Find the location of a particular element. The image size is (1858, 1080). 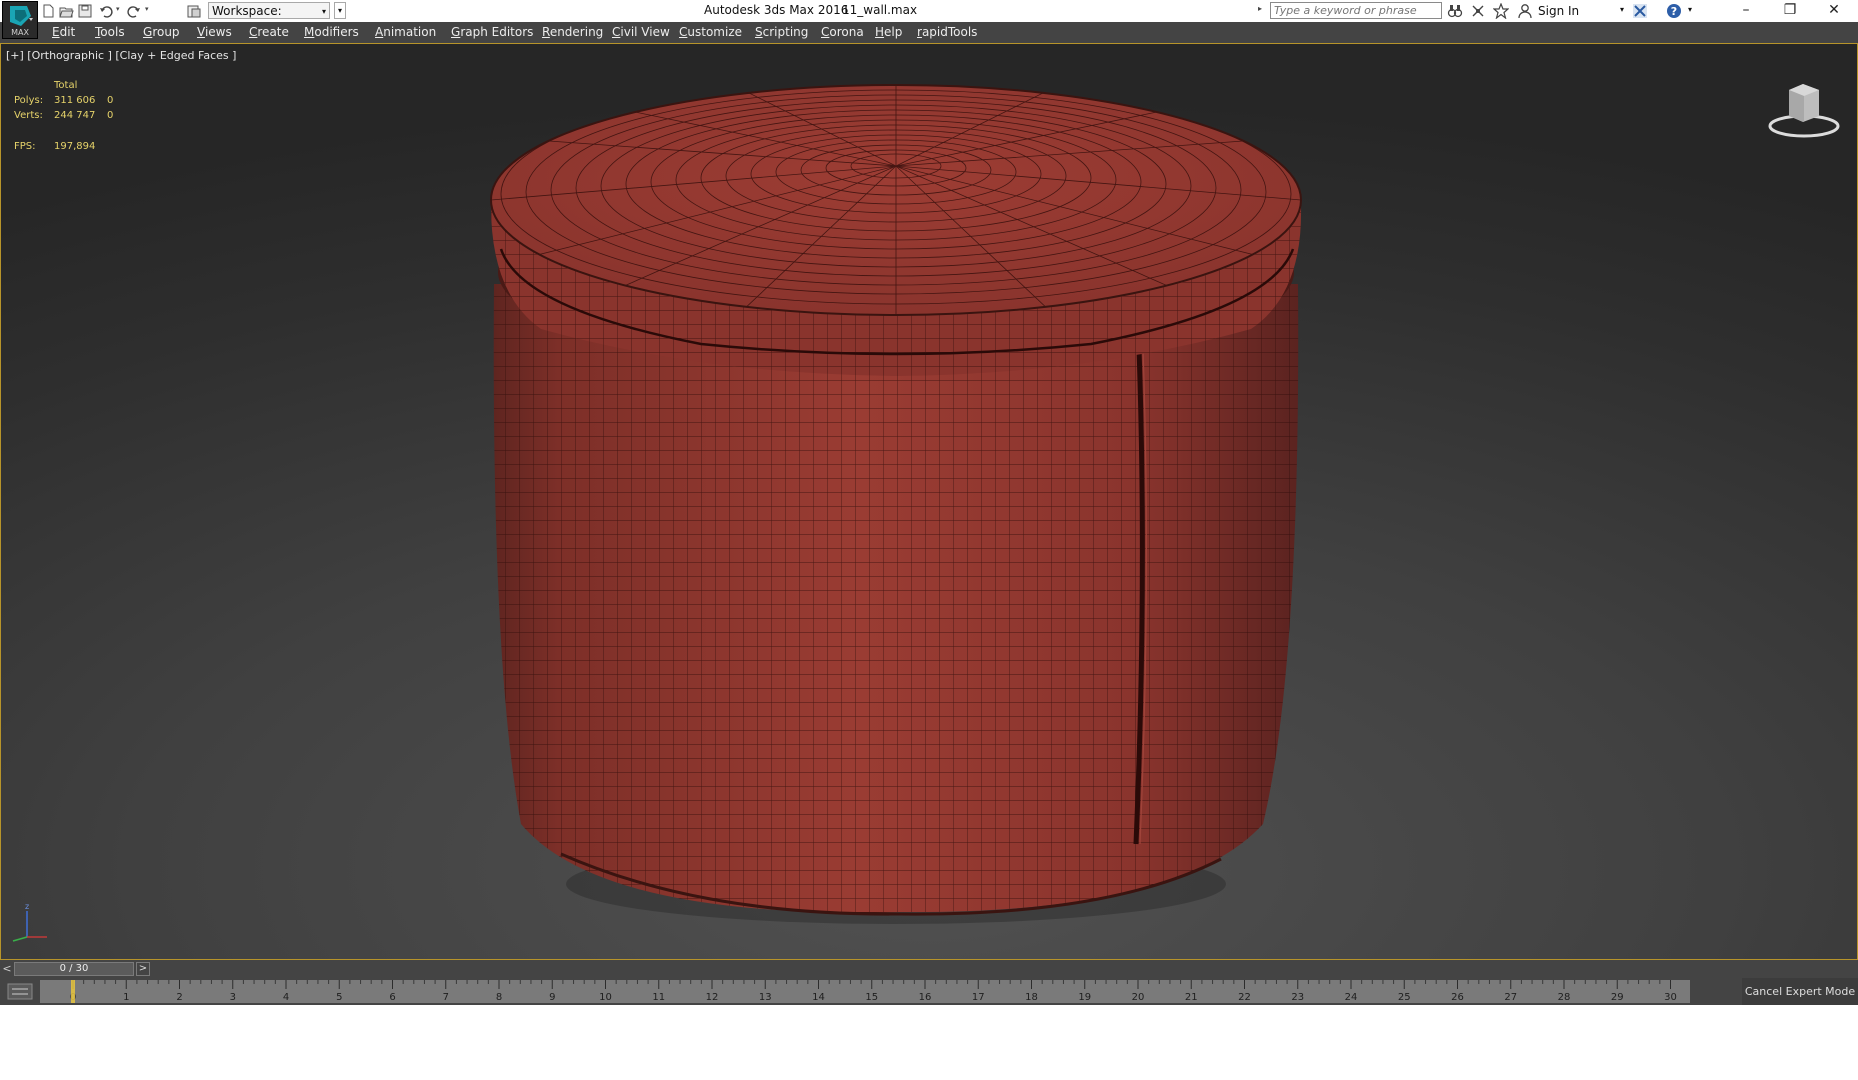

frame-label: 27 is located at coordinates (1510, 997).